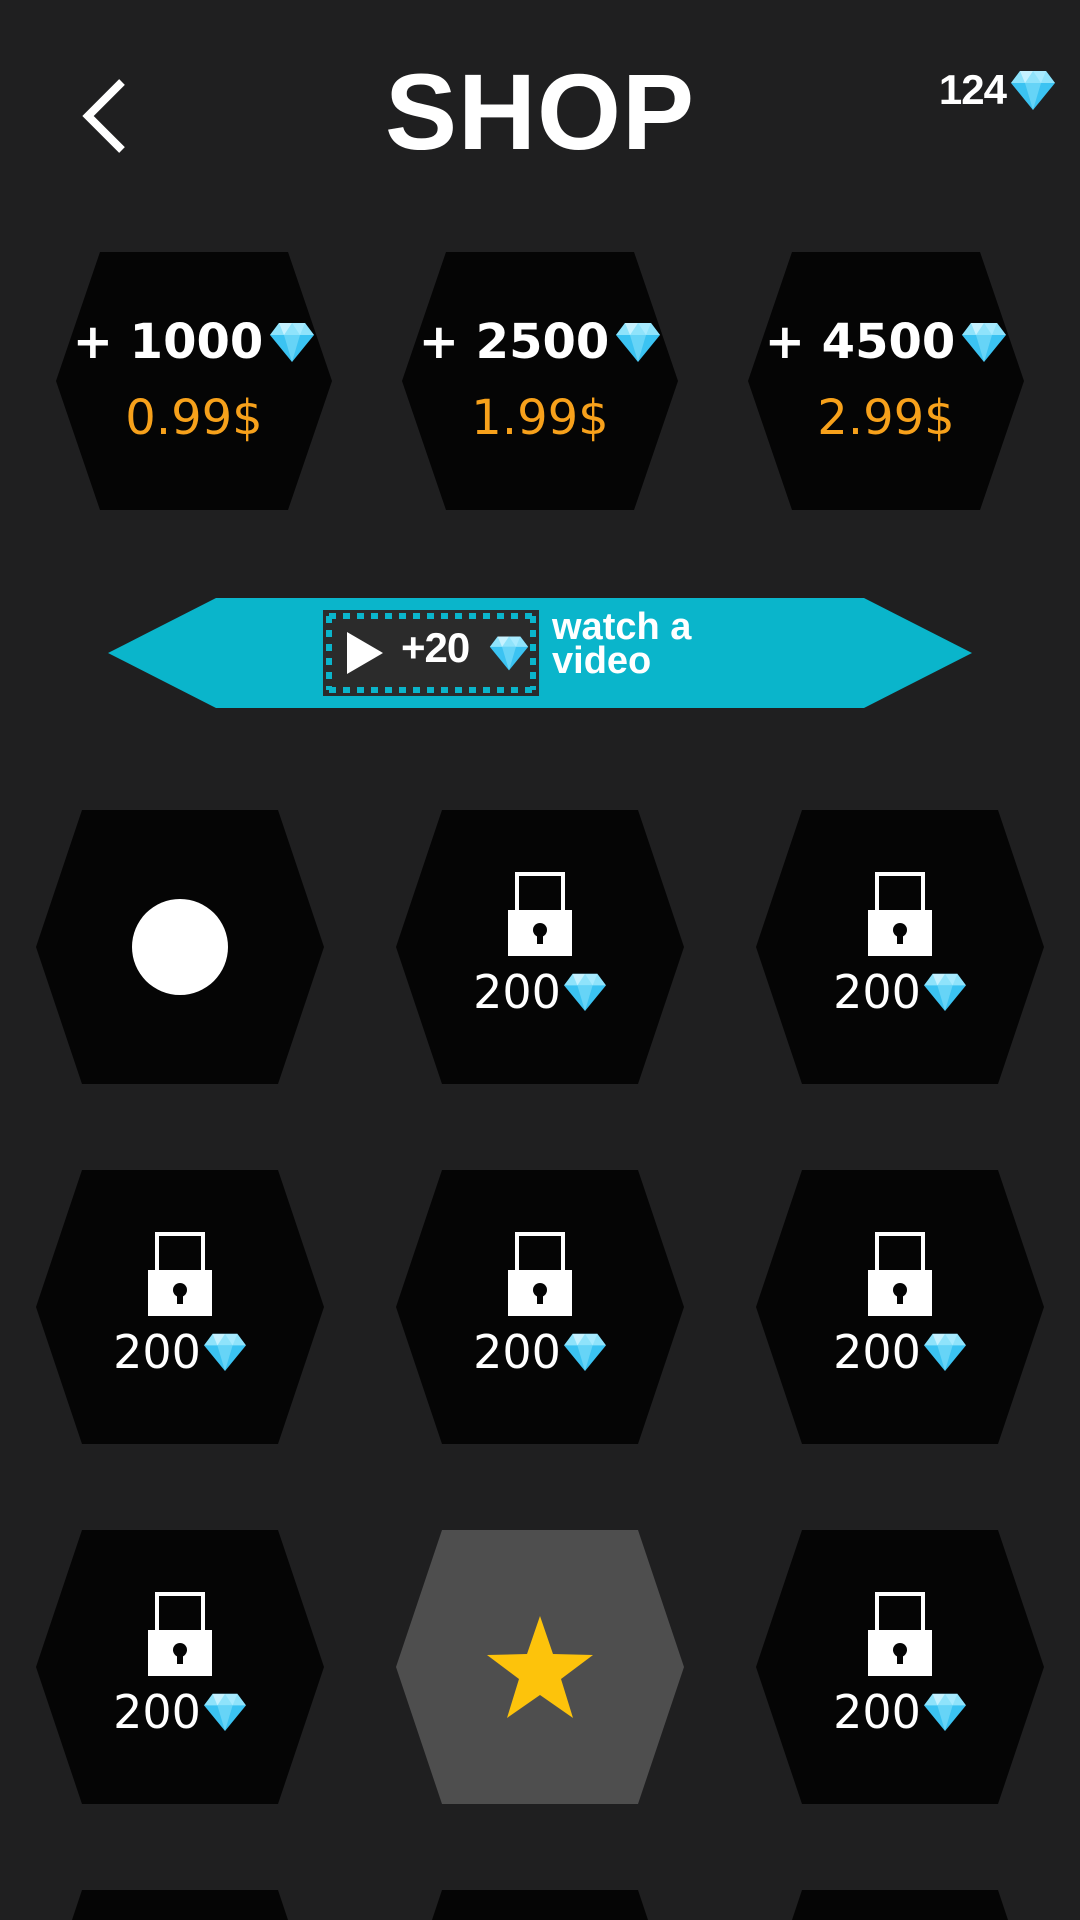 This screenshot has height=1920, width=1080. I want to click on shop-item-selected, so click(180, 947).